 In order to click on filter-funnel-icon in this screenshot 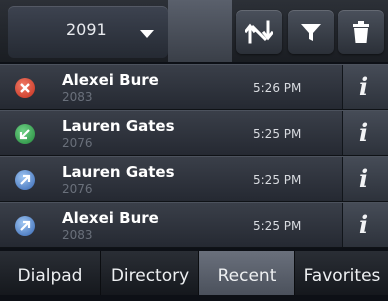, I will do `click(311, 32)`.